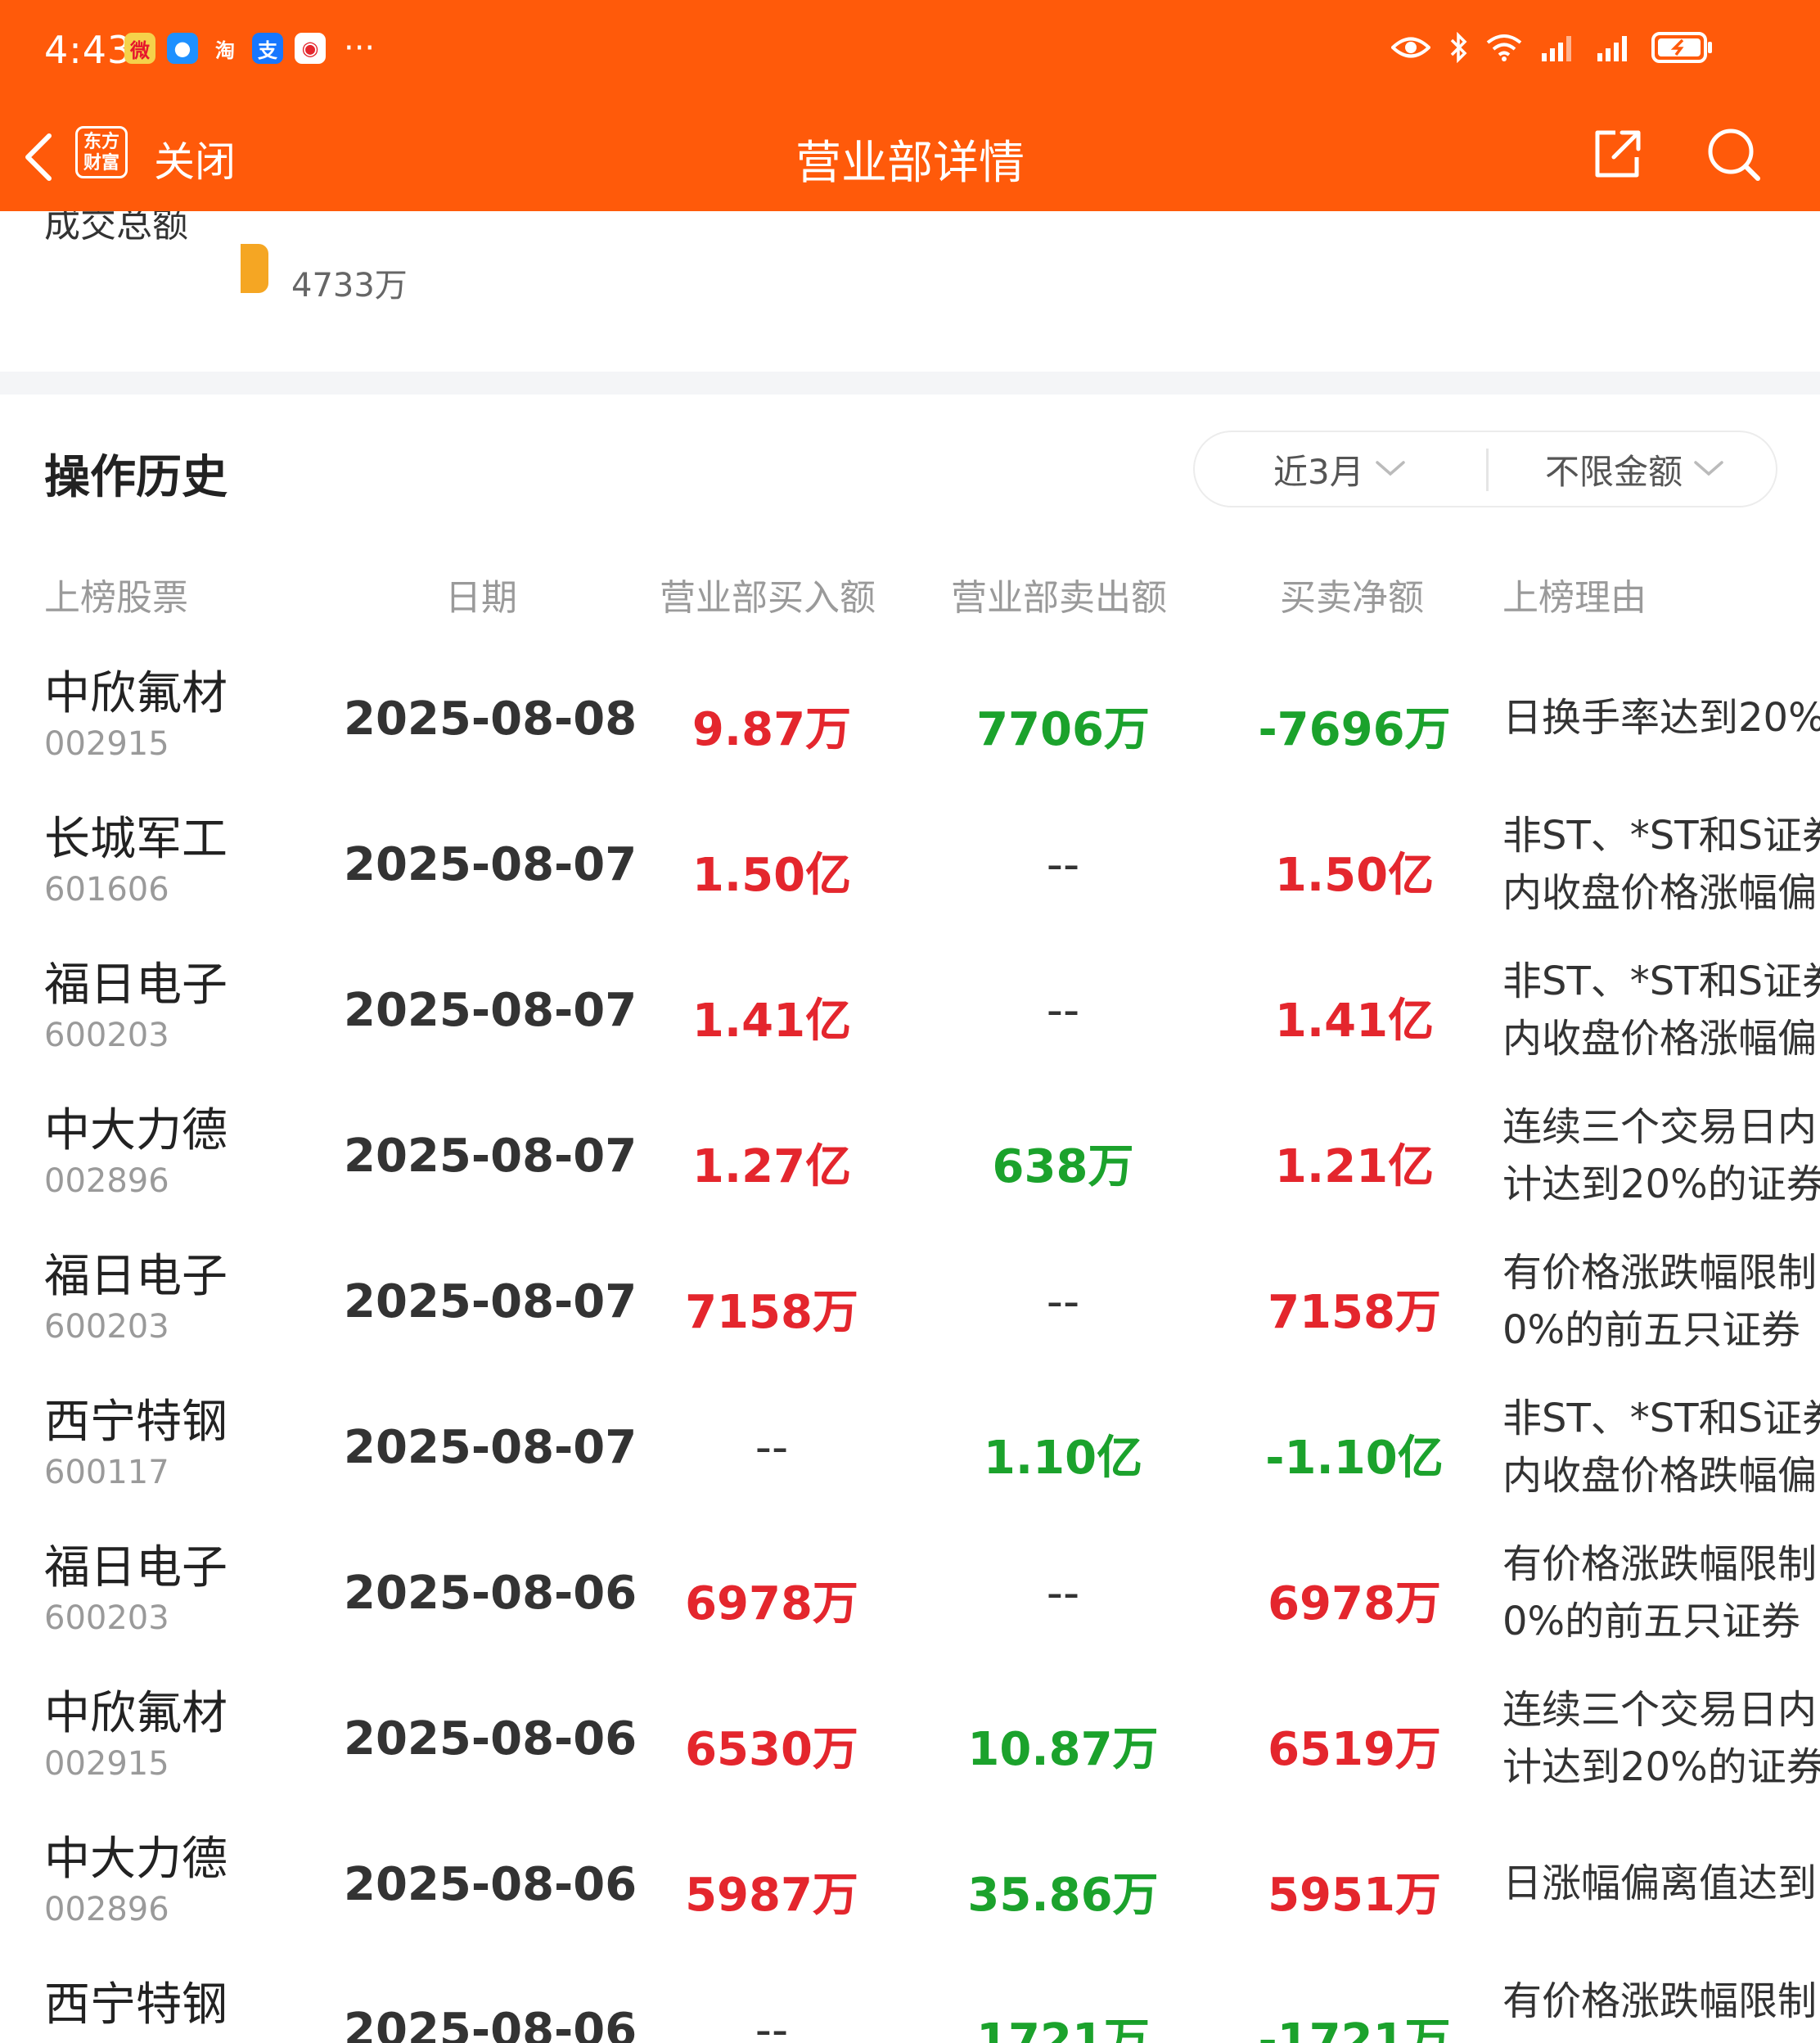 Image resolution: width=1820 pixels, height=2043 pixels. Describe the element at coordinates (1063, 1749) in the screenshot. I see `sell-amount: 10.87万` at that location.